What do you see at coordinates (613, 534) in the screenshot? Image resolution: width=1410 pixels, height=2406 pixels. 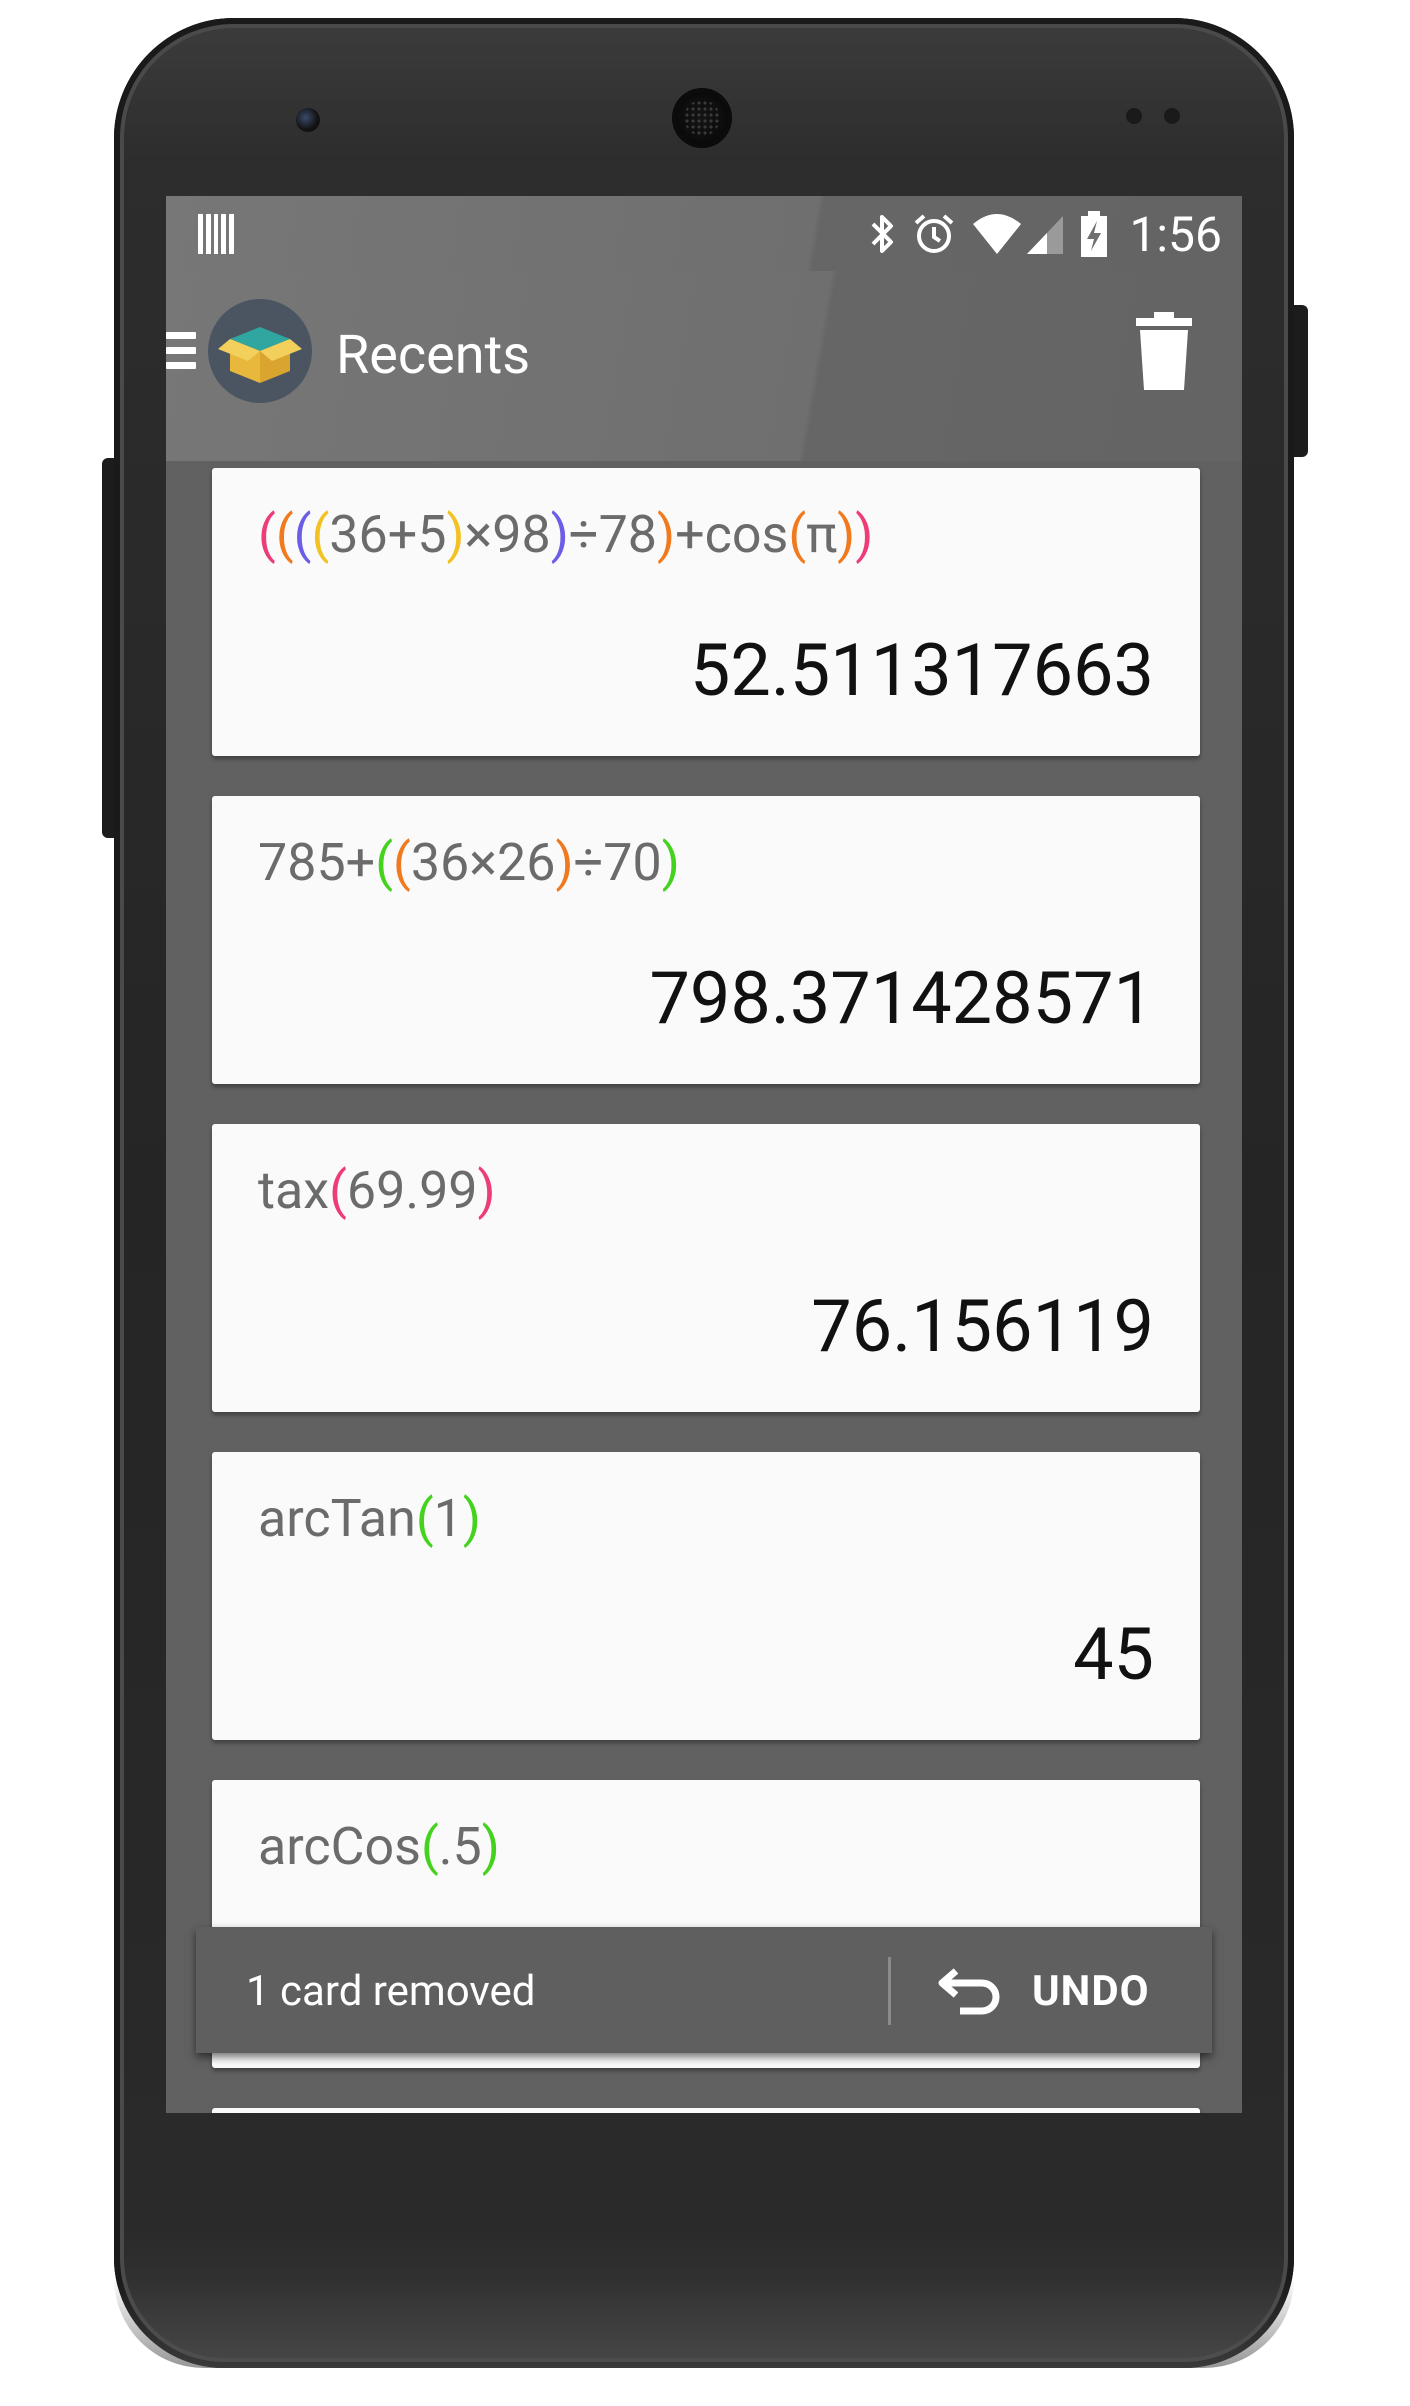 I see `expression-token: ÷78` at bounding box center [613, 534].